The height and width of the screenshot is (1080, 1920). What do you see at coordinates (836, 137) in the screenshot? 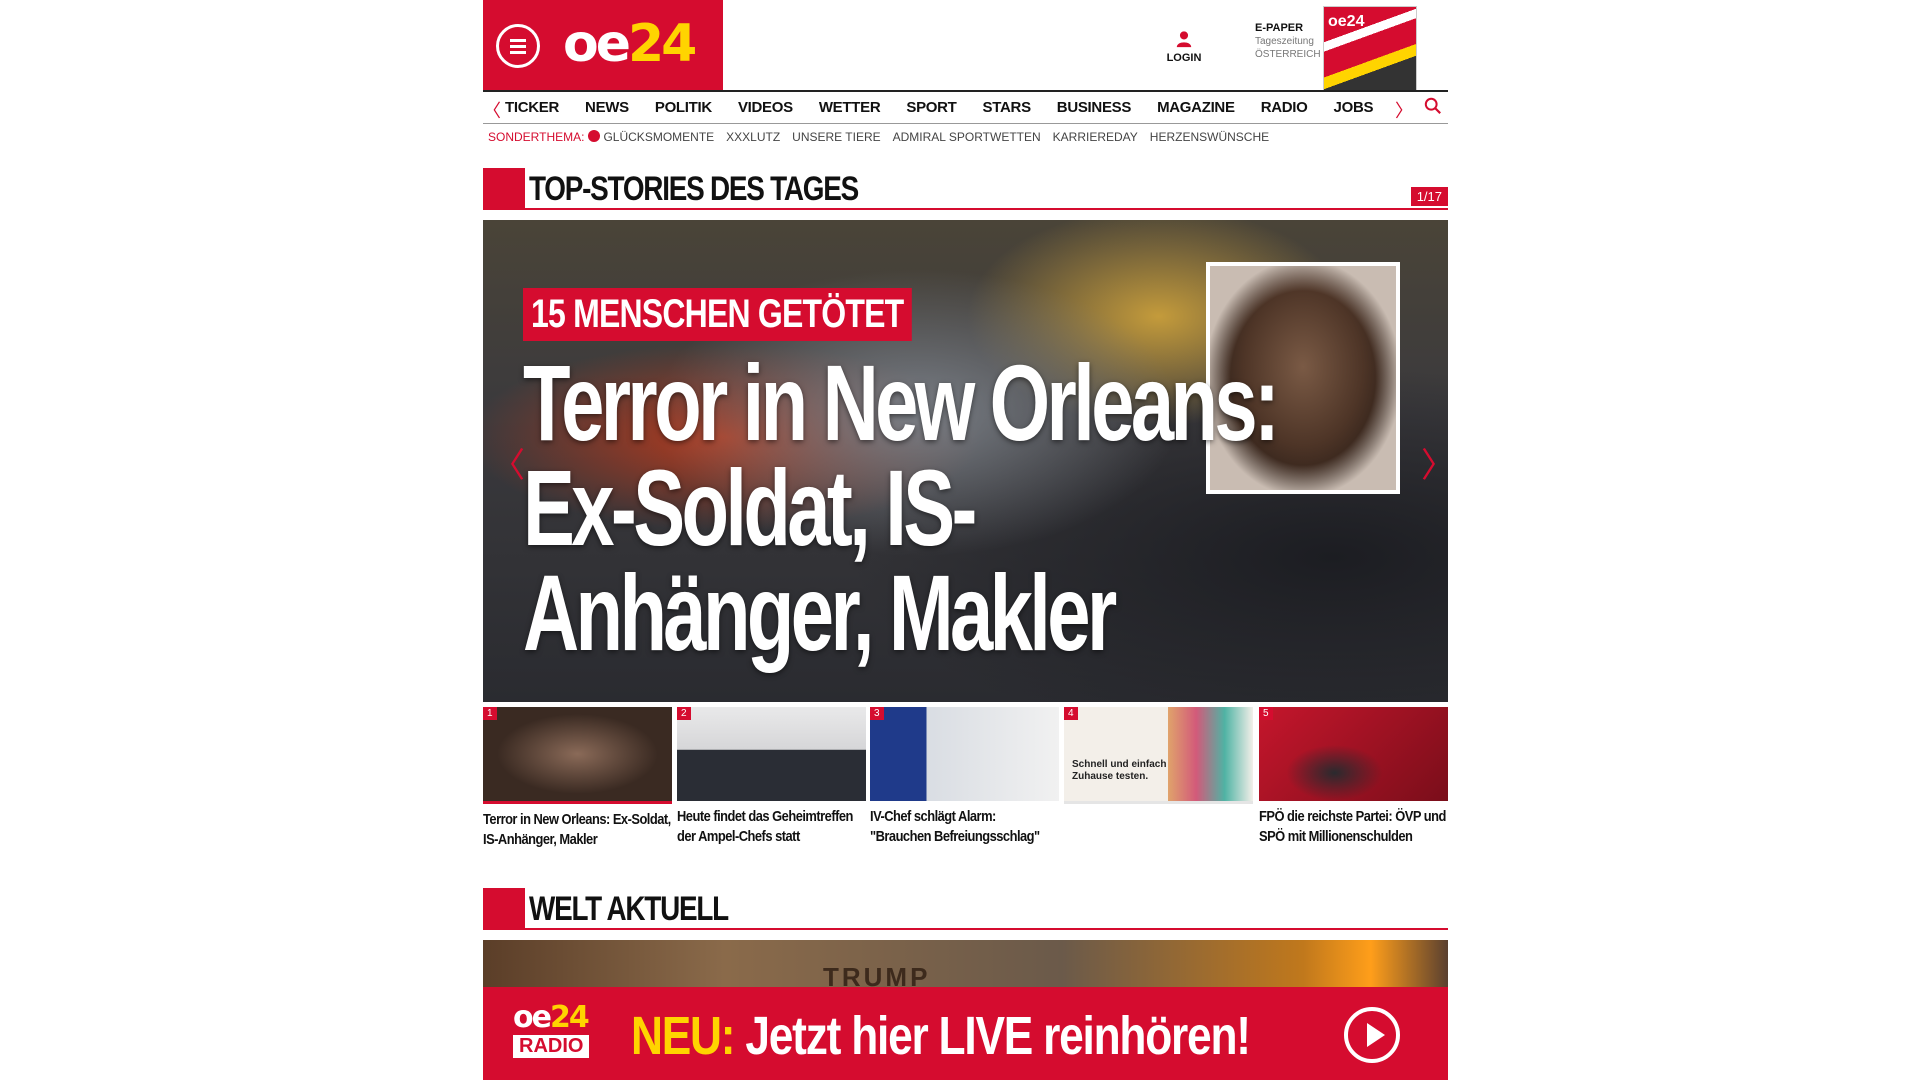
I see `subnav-item-unsere-tiere: UNSERE TIERE` at bounding box center [836, 137].